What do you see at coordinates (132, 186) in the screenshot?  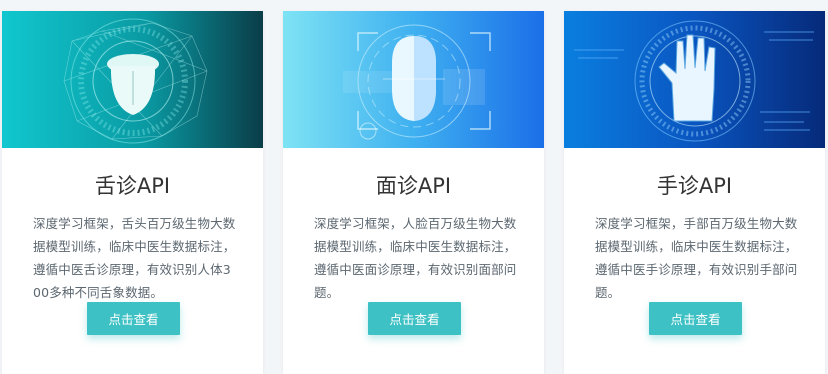 I see `card-title: 舌诊API` at bounding box center [132, 186].